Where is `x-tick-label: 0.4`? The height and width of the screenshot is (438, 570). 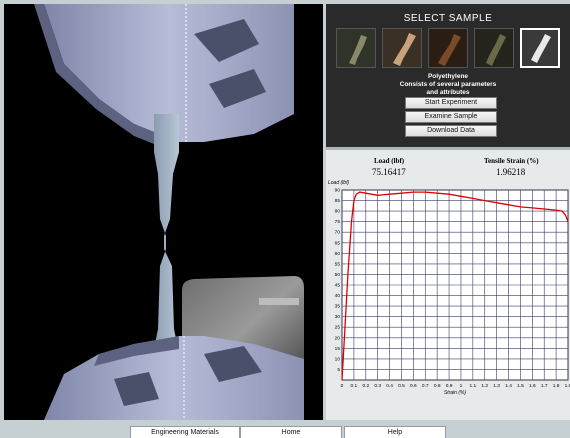
x-tick-label: 0.4 is located at coordinates (389, 386).